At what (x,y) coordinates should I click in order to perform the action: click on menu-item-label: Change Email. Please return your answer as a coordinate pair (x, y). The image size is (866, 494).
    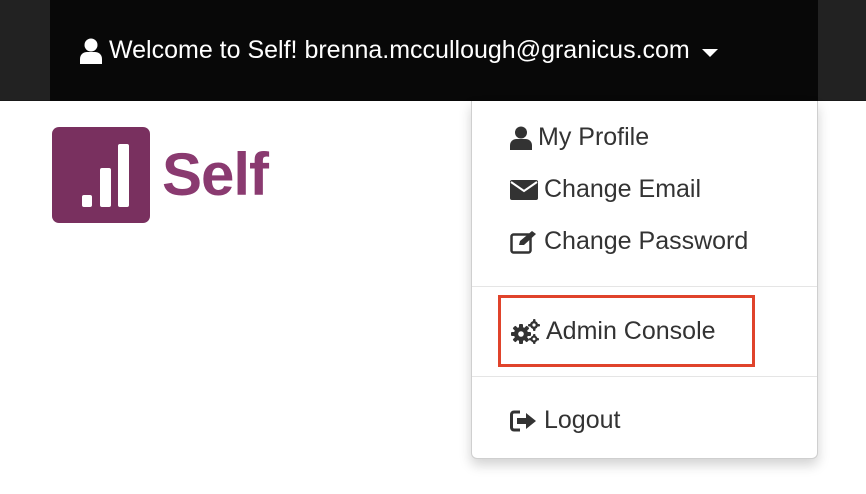
    Looking at the image, I should click on (623, 189).